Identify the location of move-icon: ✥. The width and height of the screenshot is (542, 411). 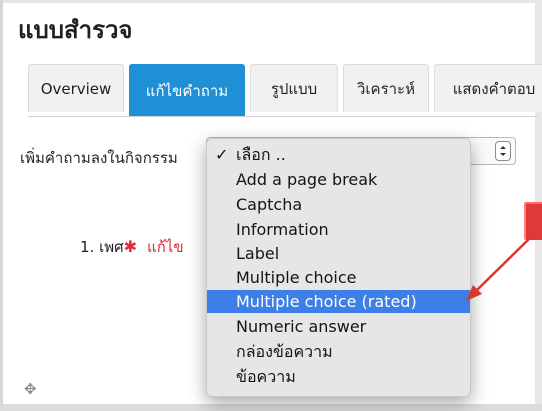
(30, 389).